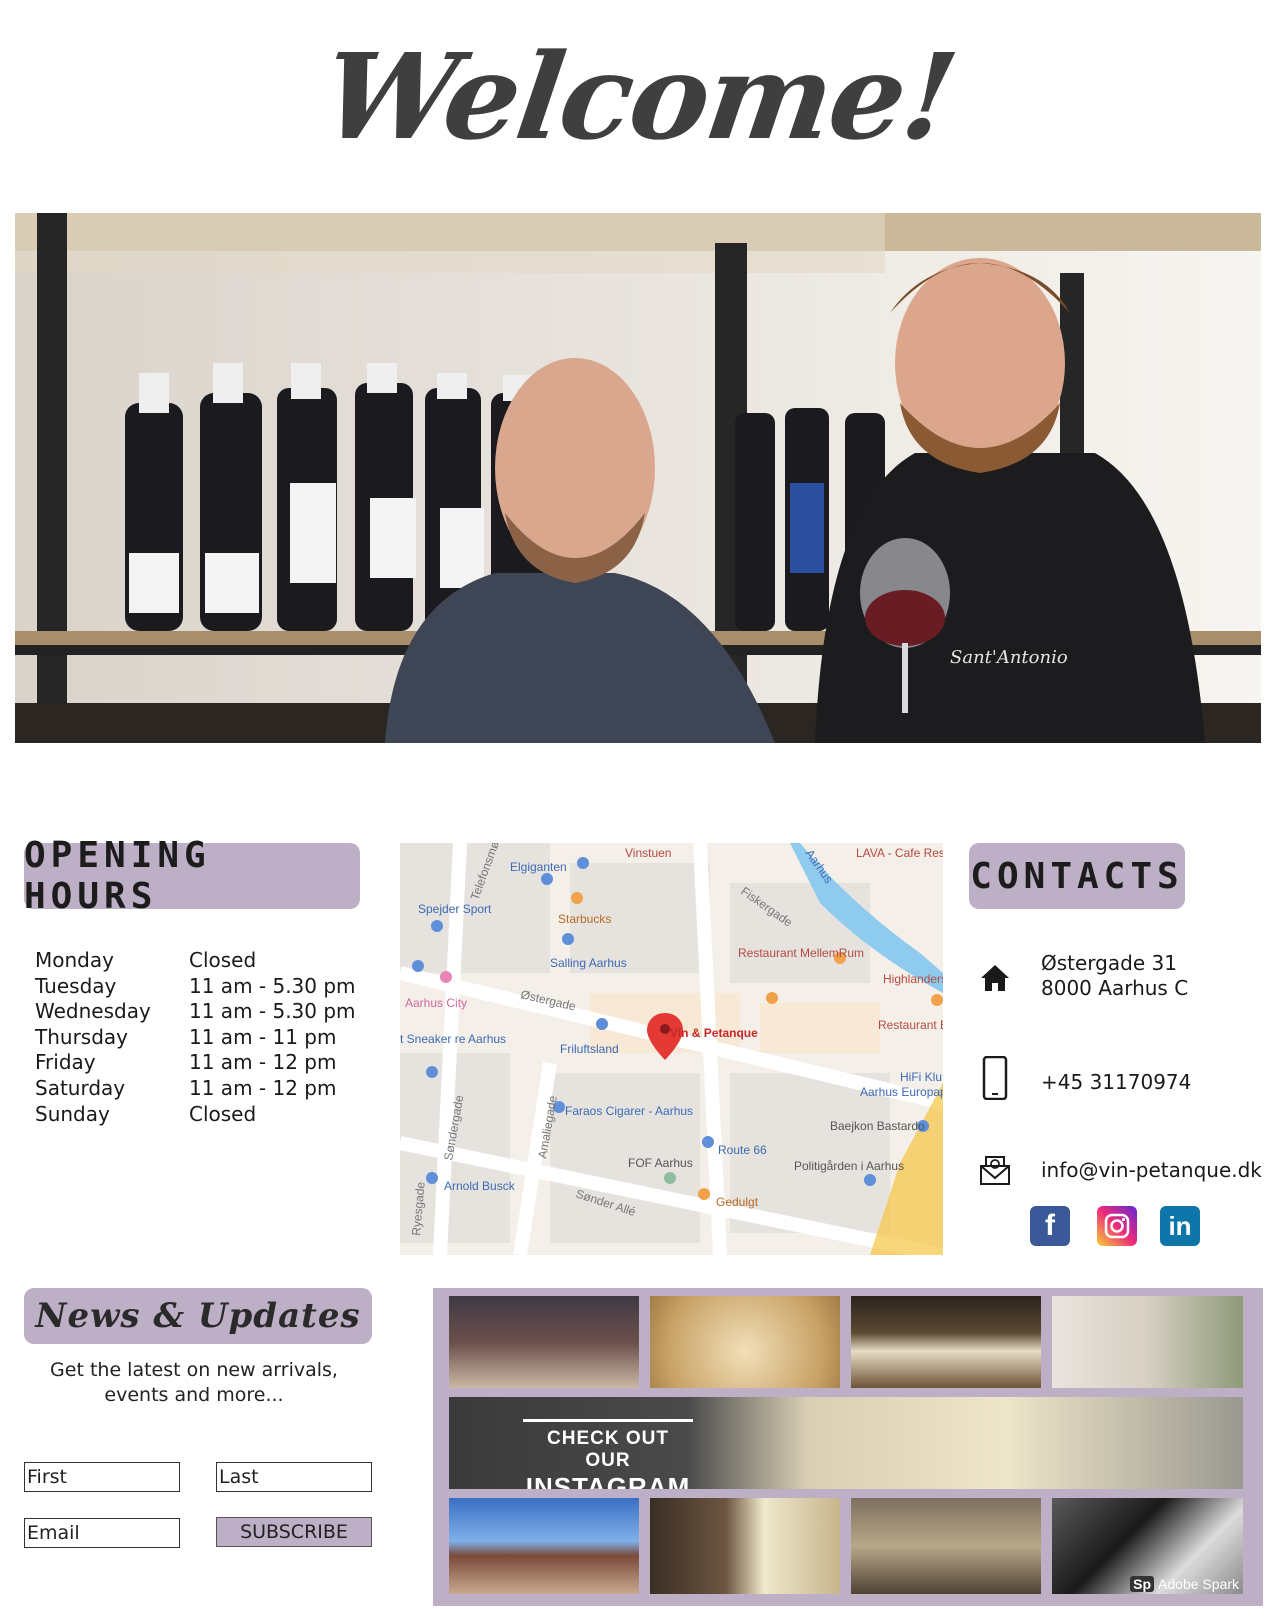 The image size is (1278, 1620). What do you see at coordinates (588, 963) in the screenshot?
I see `map-place: Salling Aarhus` at bounding box center [588, 963].